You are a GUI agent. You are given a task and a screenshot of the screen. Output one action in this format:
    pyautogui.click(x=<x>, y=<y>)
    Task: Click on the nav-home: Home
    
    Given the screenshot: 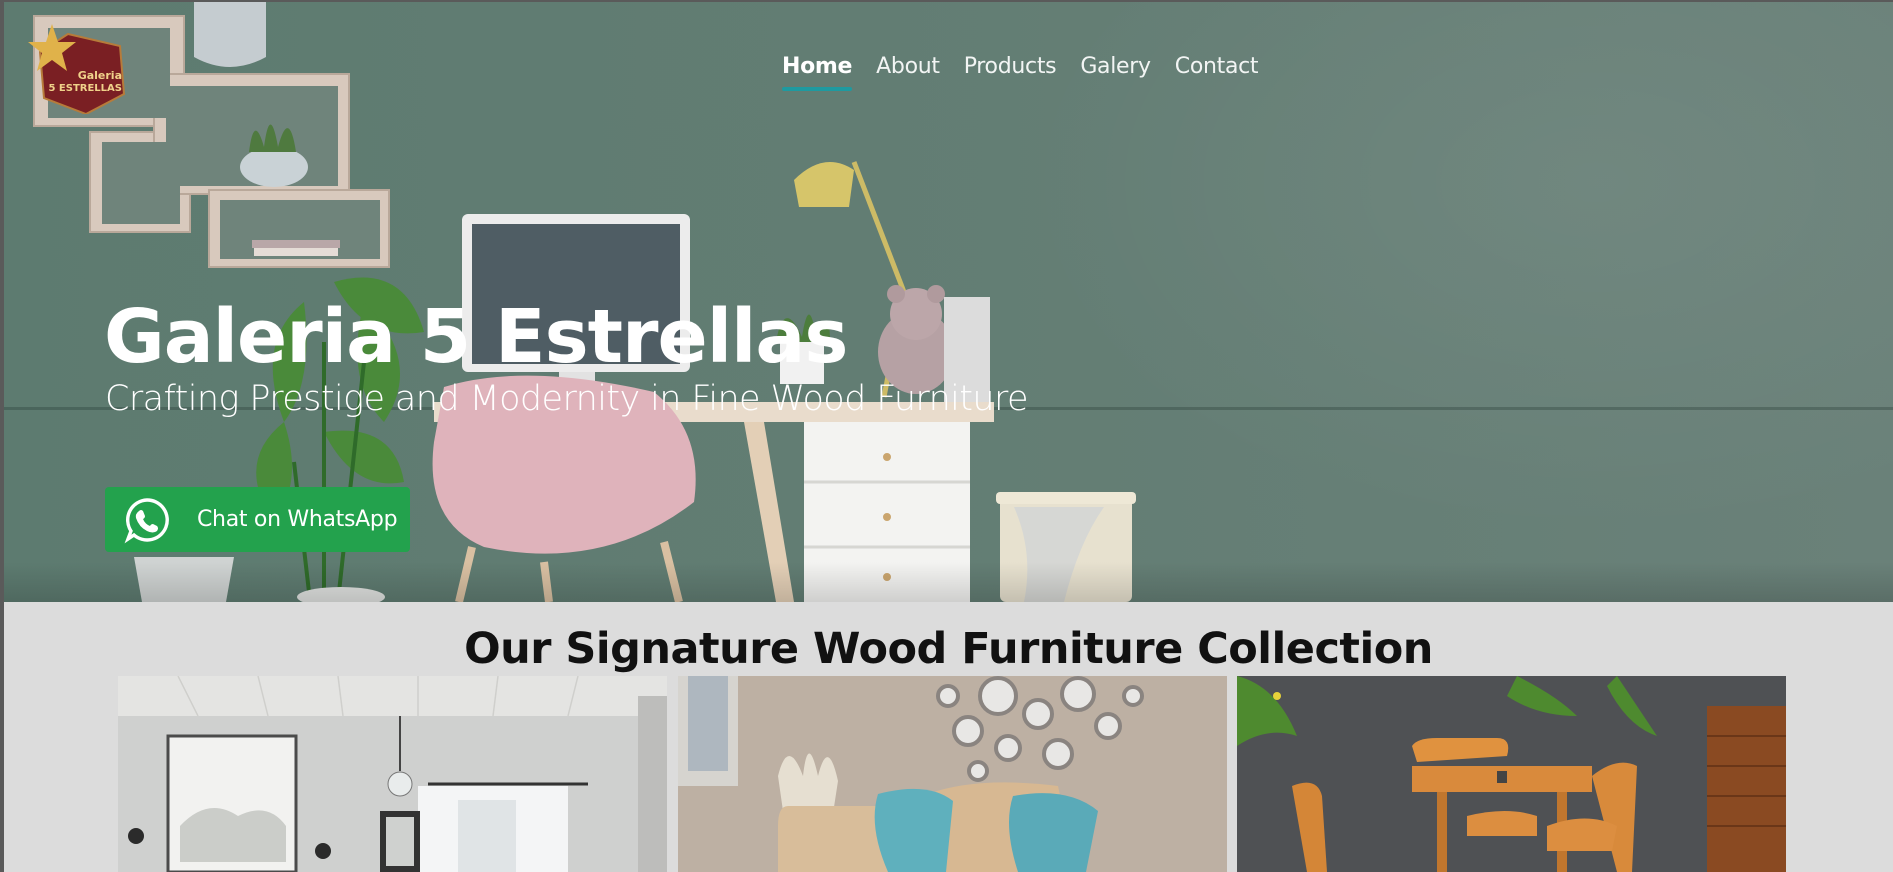 What is the action you would take?
    pyautogui.click(x=817, y=74)
    